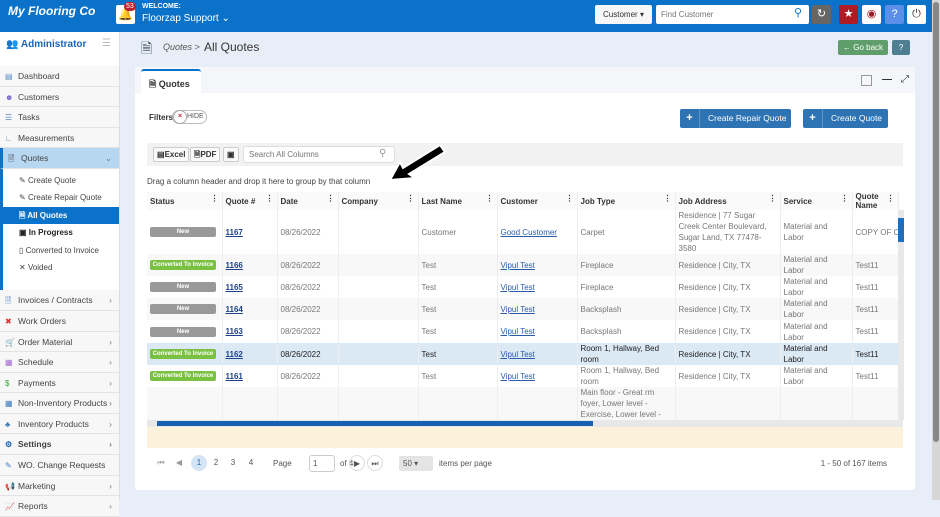  I want to click on page-scrollbar, so click(936, 250).